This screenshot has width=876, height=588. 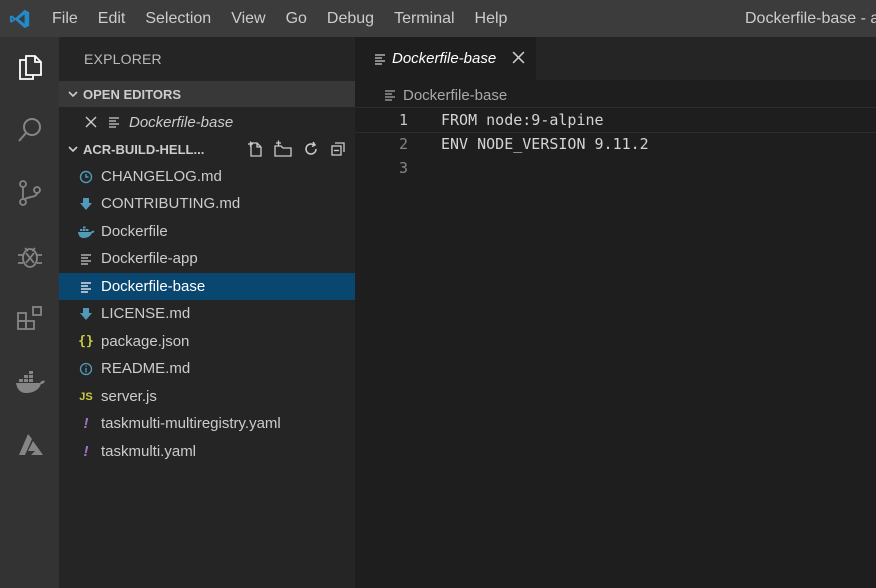 What do you see at coordinates (132, 94) in the screenshot?
I see `open-editors-label: OPEN EDITORS` at bounding box center [132, 94].